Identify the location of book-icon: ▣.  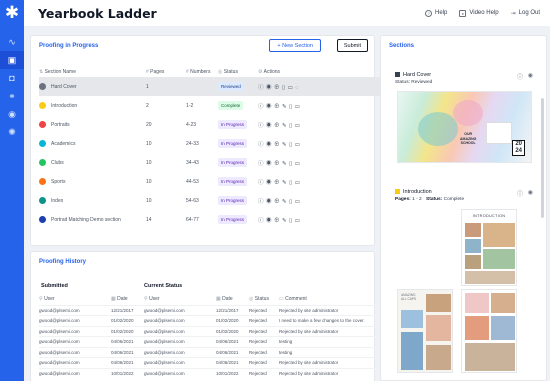
(12, 60).